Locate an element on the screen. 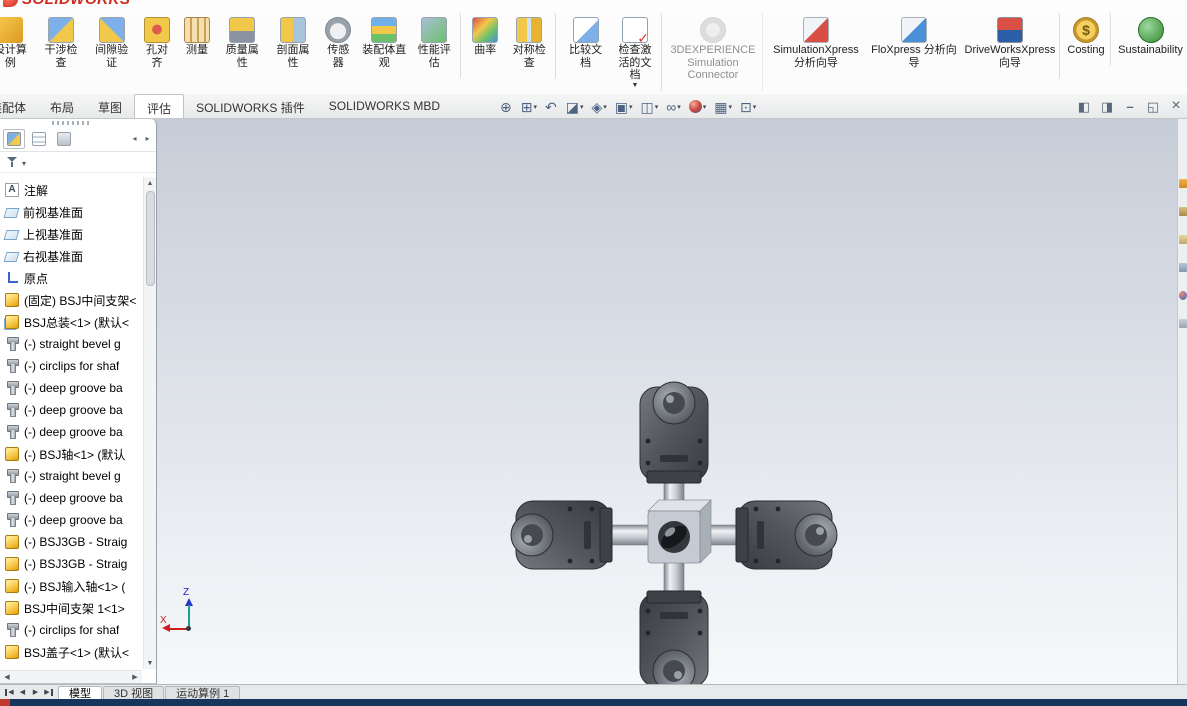  scroll-down-icon is located at coordinates (150, 663).